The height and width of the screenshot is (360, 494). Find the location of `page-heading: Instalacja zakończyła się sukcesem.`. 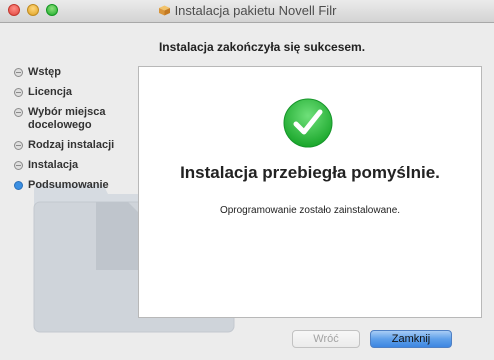

page-heading: Instalacja zakończyła się sukcesem. is located at coordinates (262, 47).